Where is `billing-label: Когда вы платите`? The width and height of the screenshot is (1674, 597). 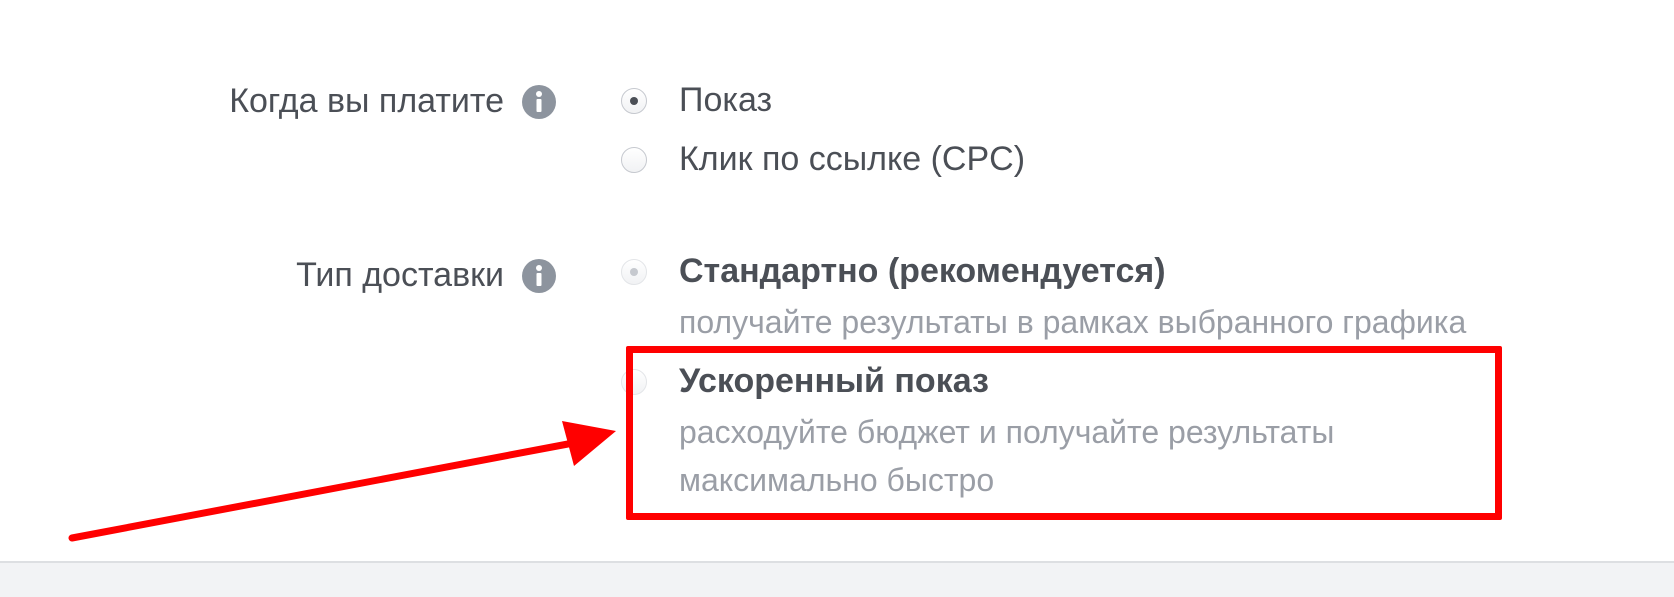 billing-label: Когда вы платите is located at coordinates (366, 101).